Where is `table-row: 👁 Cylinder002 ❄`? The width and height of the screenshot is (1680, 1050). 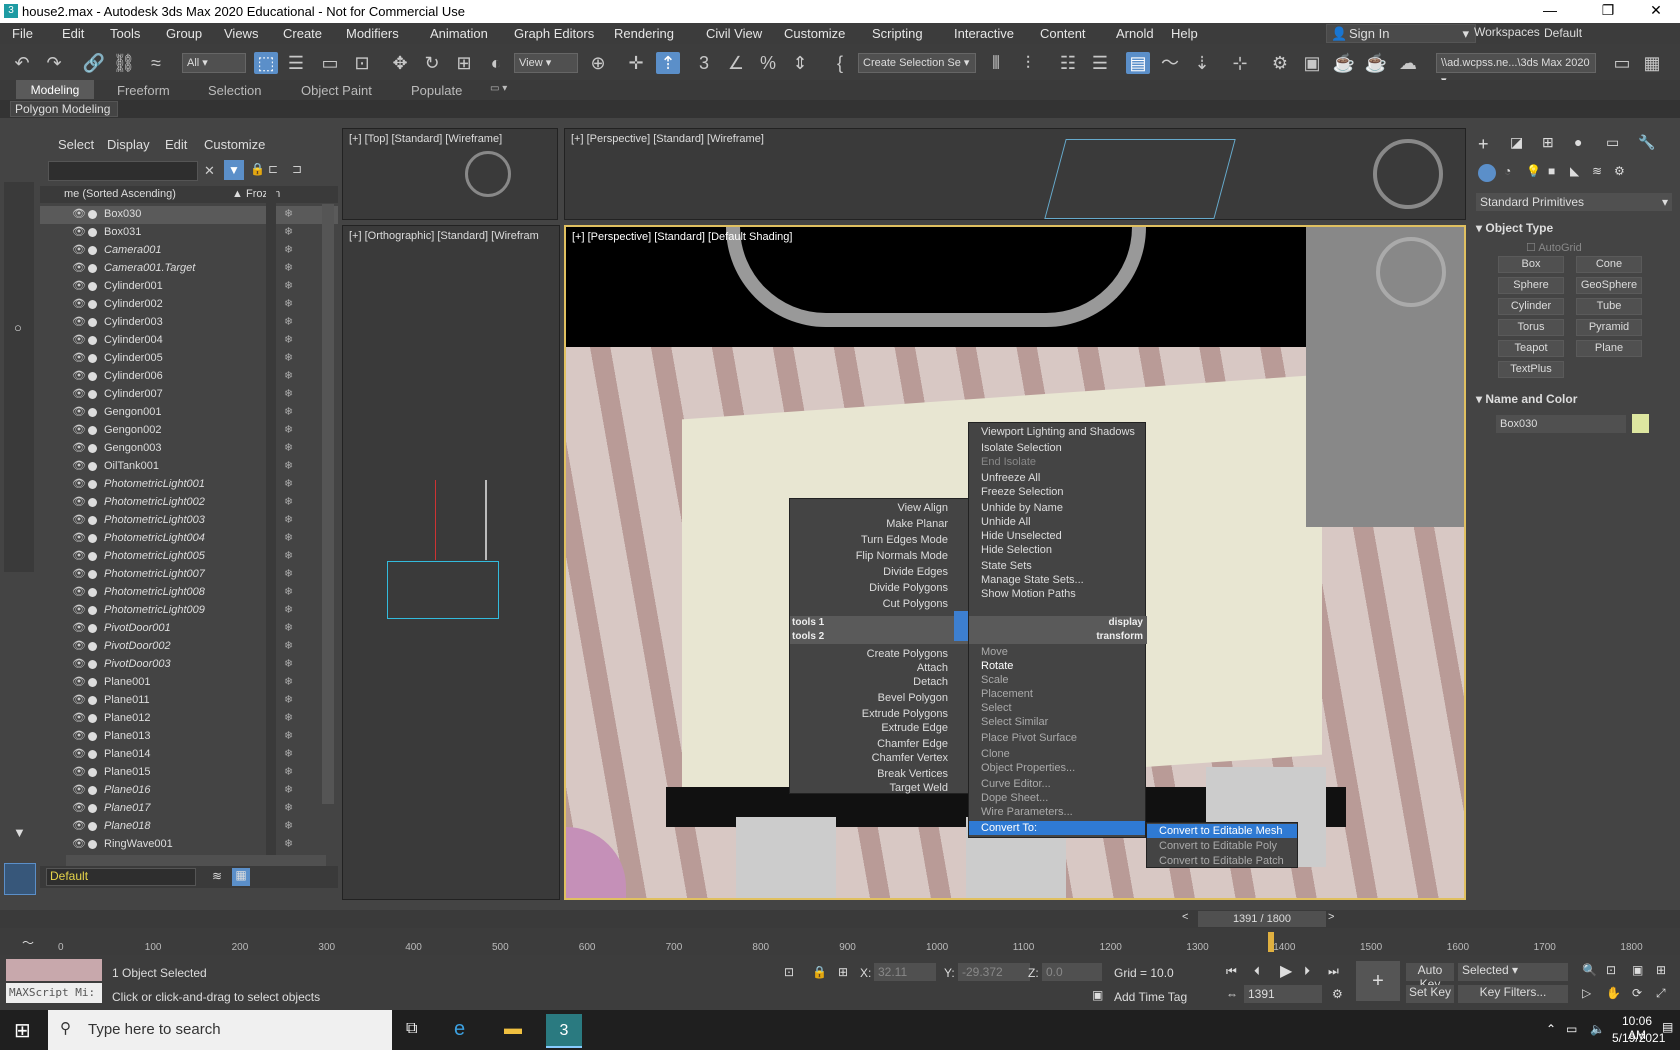 table-row: 👁 Cylinder002 ❄ is located at coordinates (189, 305).